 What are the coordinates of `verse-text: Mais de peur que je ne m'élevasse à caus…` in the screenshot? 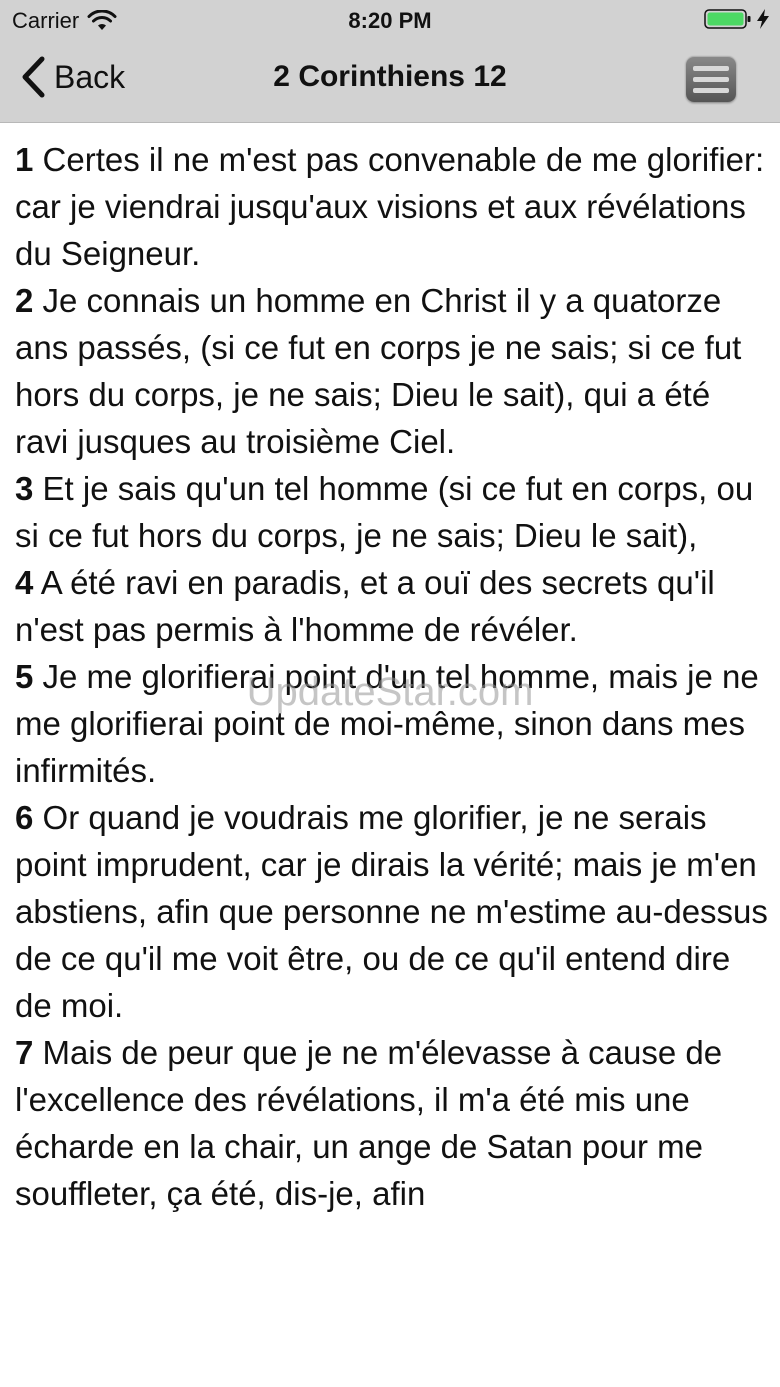 It's located at (369, 1123).